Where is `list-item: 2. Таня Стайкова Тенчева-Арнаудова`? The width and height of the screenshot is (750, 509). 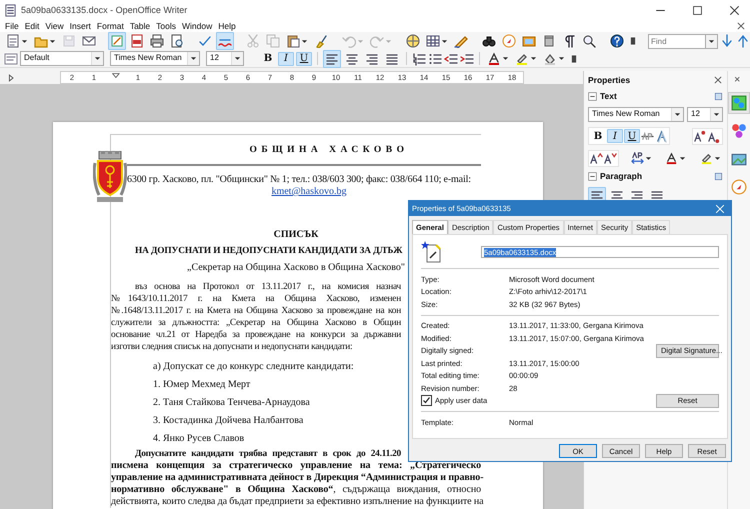
list-item: 2. Таня Стайкова Тенчева-Арнаудова is located at coordinates (231, 403).